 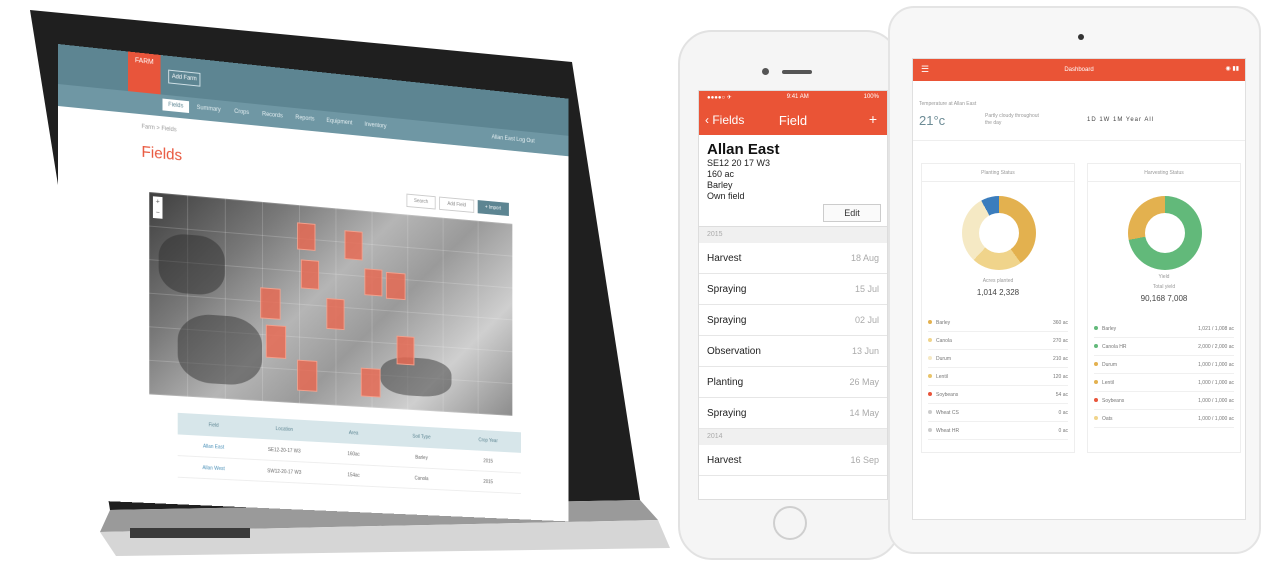 What do you see at coordinates (793, 413) in the screenshot?
I see `activity-row: Spraying 14 May` at bounding box center [793, 413].